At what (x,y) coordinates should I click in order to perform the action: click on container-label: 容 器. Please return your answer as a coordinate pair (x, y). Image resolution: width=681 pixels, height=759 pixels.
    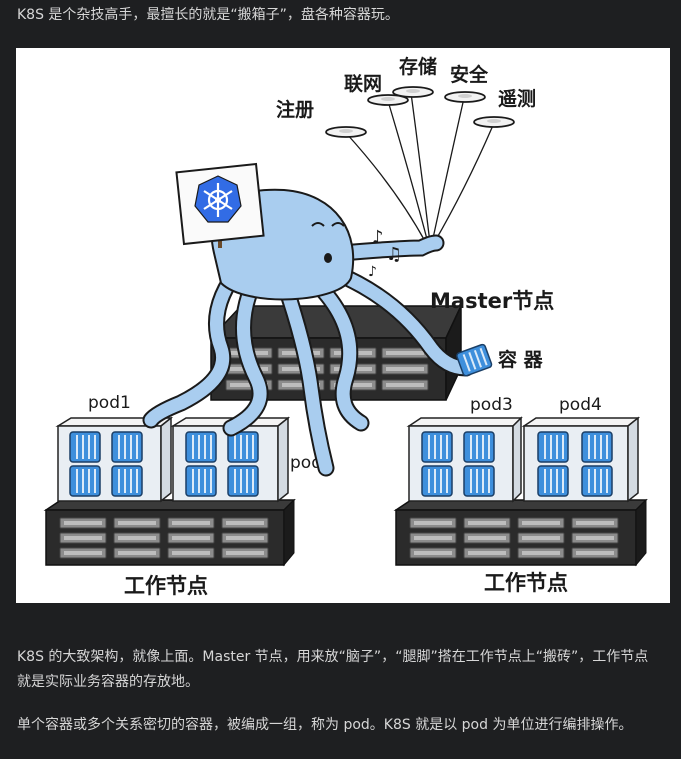
    Looking at the image, I should click on (521, 359).